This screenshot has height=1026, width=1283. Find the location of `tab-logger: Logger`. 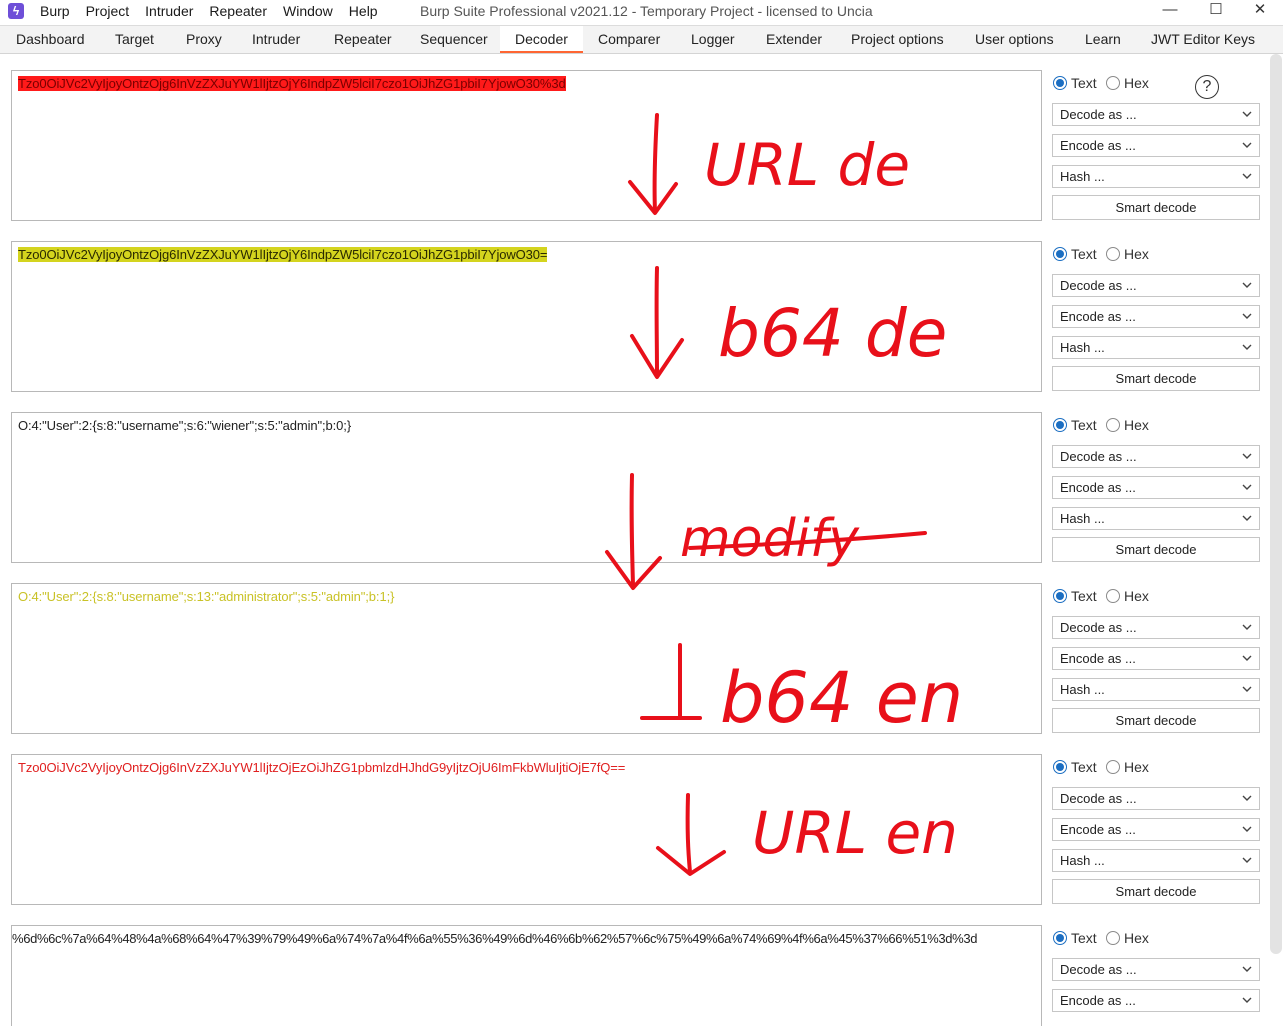

tab-logger: Logger is located at coordinates (713, 39).